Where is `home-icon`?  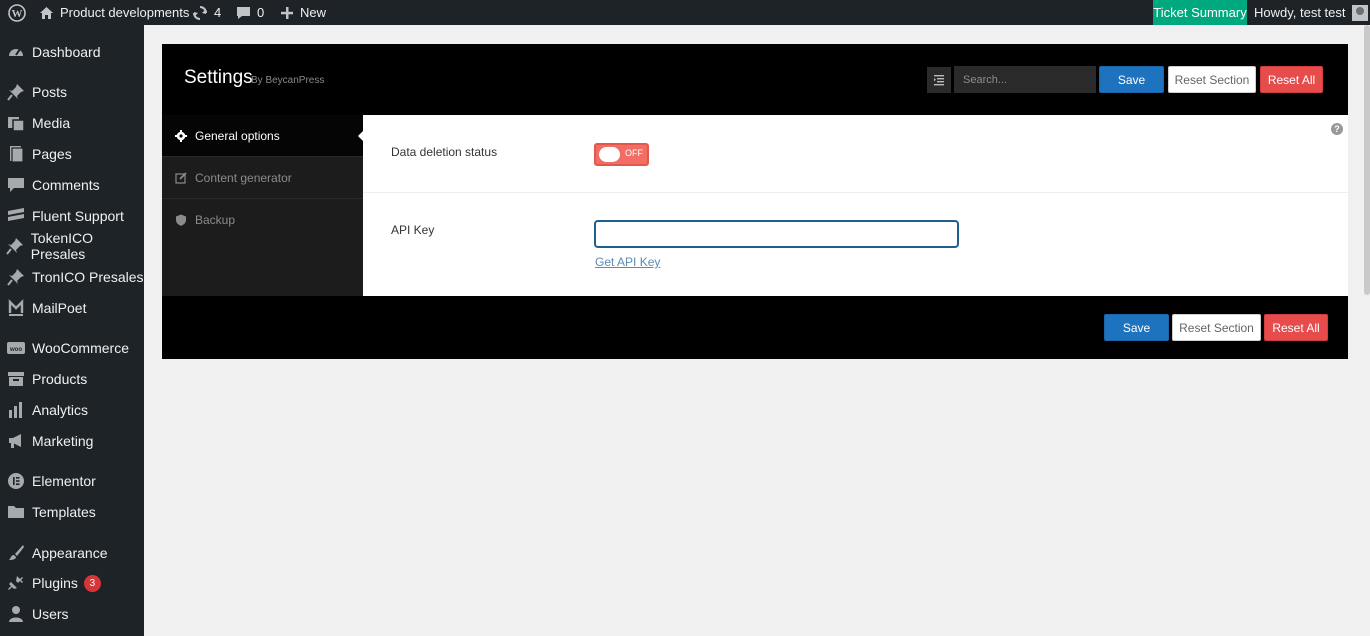 home-icon is located at coordinates (46, 13).